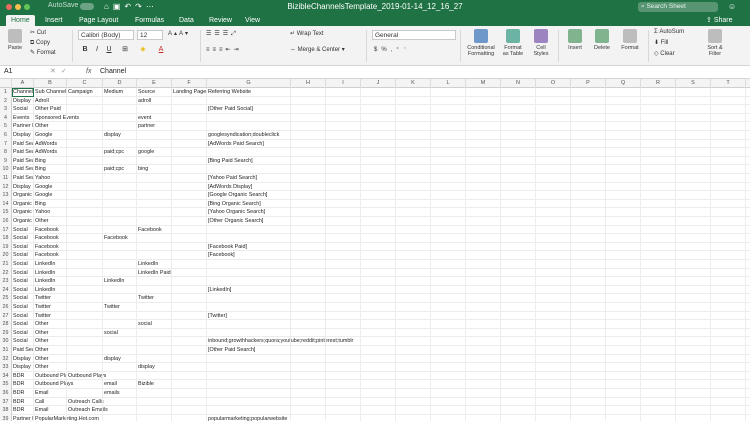 The image size is (750, 421). What do you see at coordinates (50, 161) in the screenshot?
I see `cell-b9: Bing` at bounding box center [50, 161].